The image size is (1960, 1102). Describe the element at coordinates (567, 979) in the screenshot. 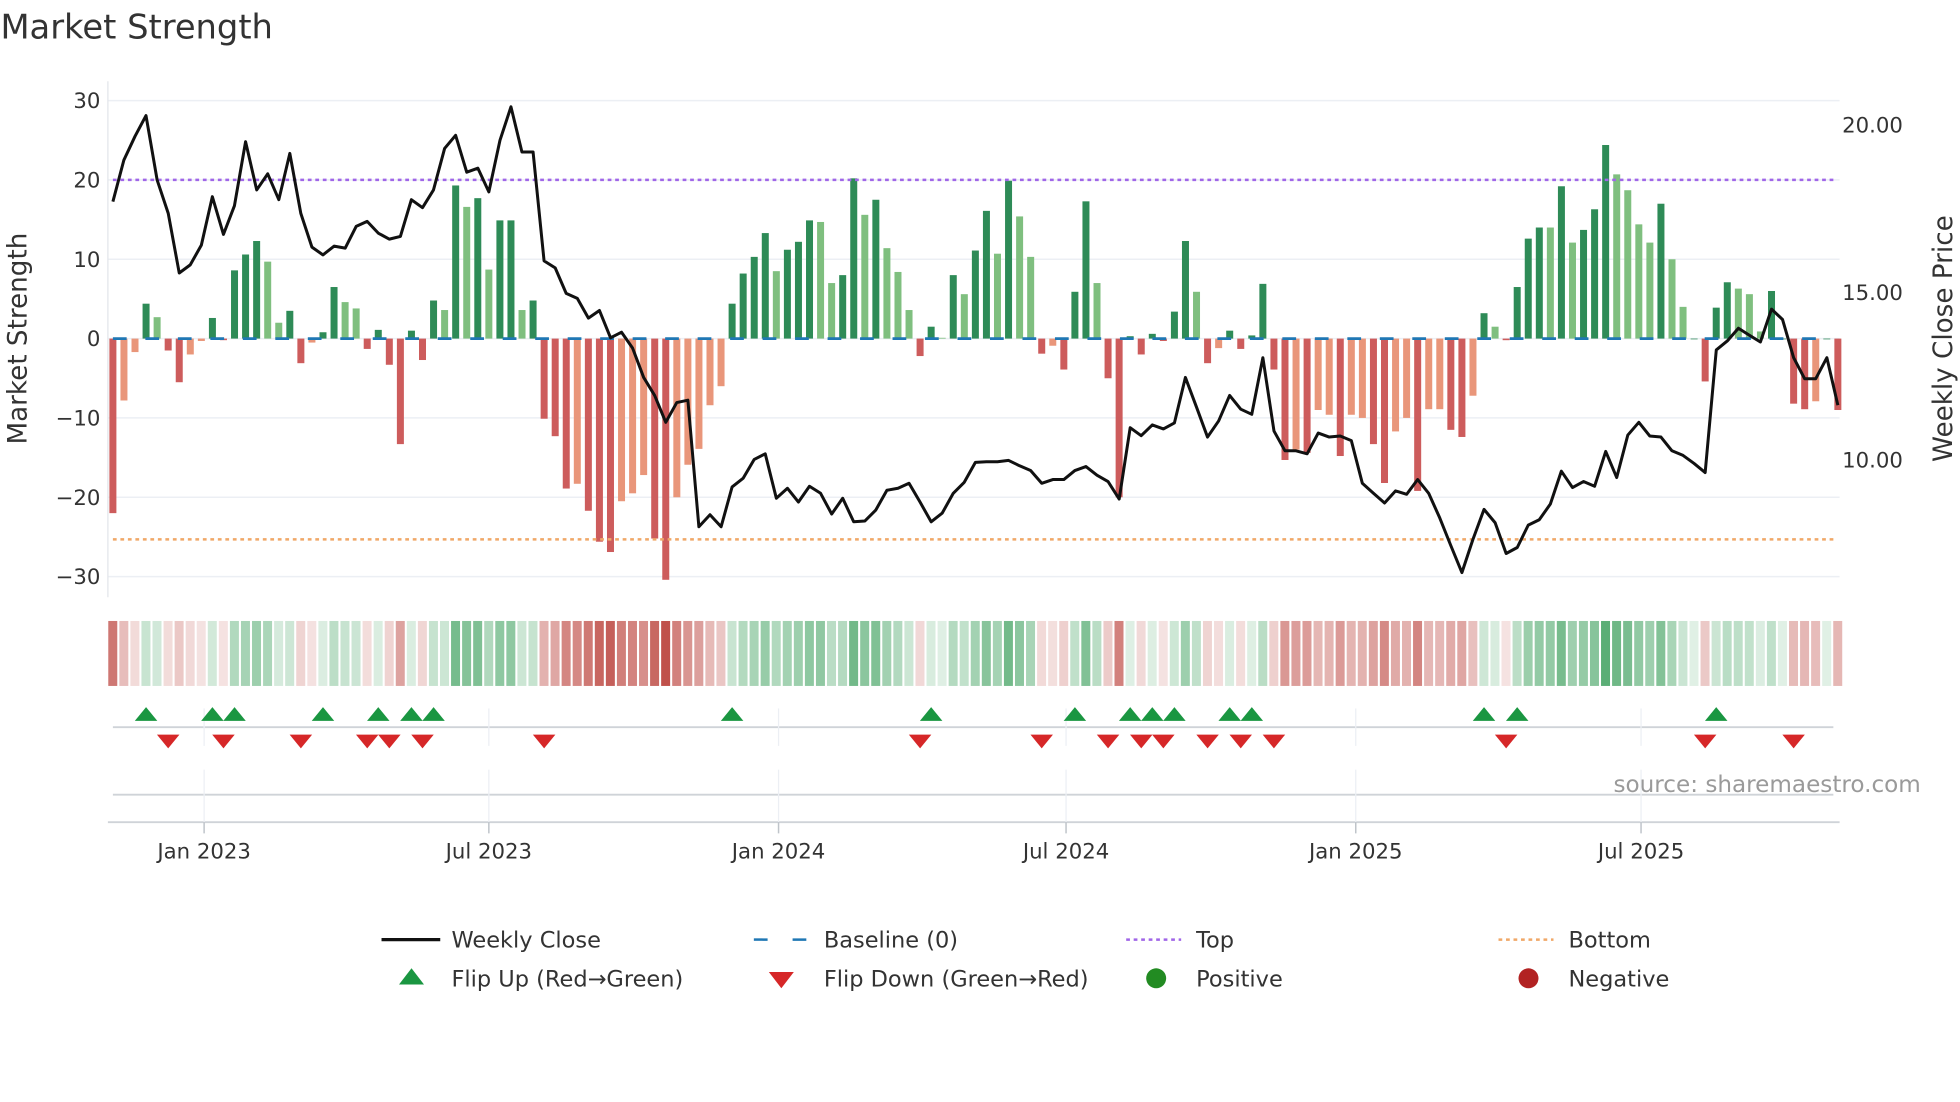

I see `legend-label: Flip Up (Red→Green)` at that location.